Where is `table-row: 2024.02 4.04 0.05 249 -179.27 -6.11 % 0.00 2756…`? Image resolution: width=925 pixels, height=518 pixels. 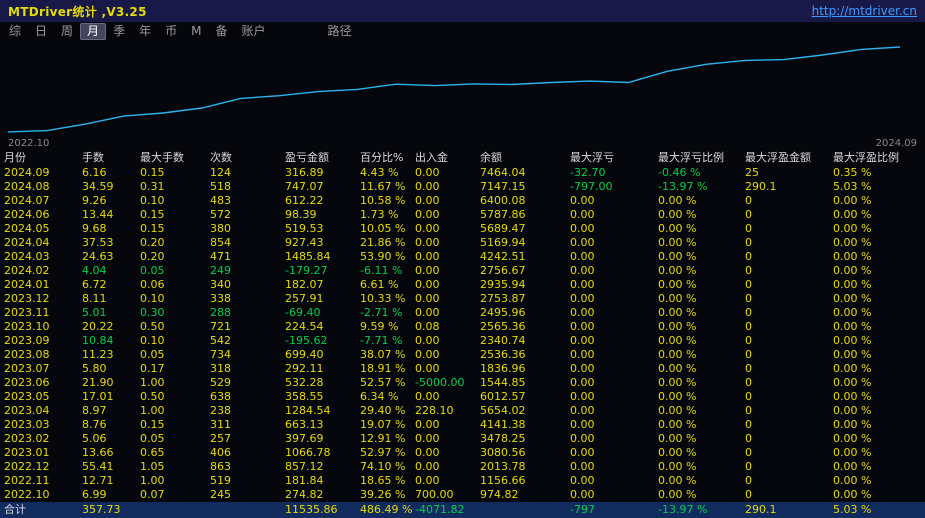
table-row: 2024.02 4.04 0.05 249 -179.27 -6.11 % 0.00 2756… is located at coordinates (464, 271).